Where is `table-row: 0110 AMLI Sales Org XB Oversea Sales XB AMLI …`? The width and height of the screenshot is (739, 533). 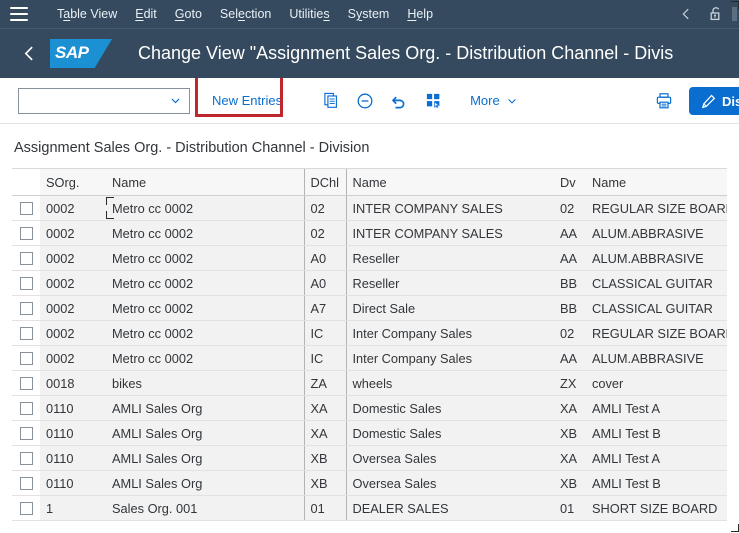
table-row: 0110 AMLI Sales Org XB Oversea Sales XB AMLI … is located at coordinates (369, 483).